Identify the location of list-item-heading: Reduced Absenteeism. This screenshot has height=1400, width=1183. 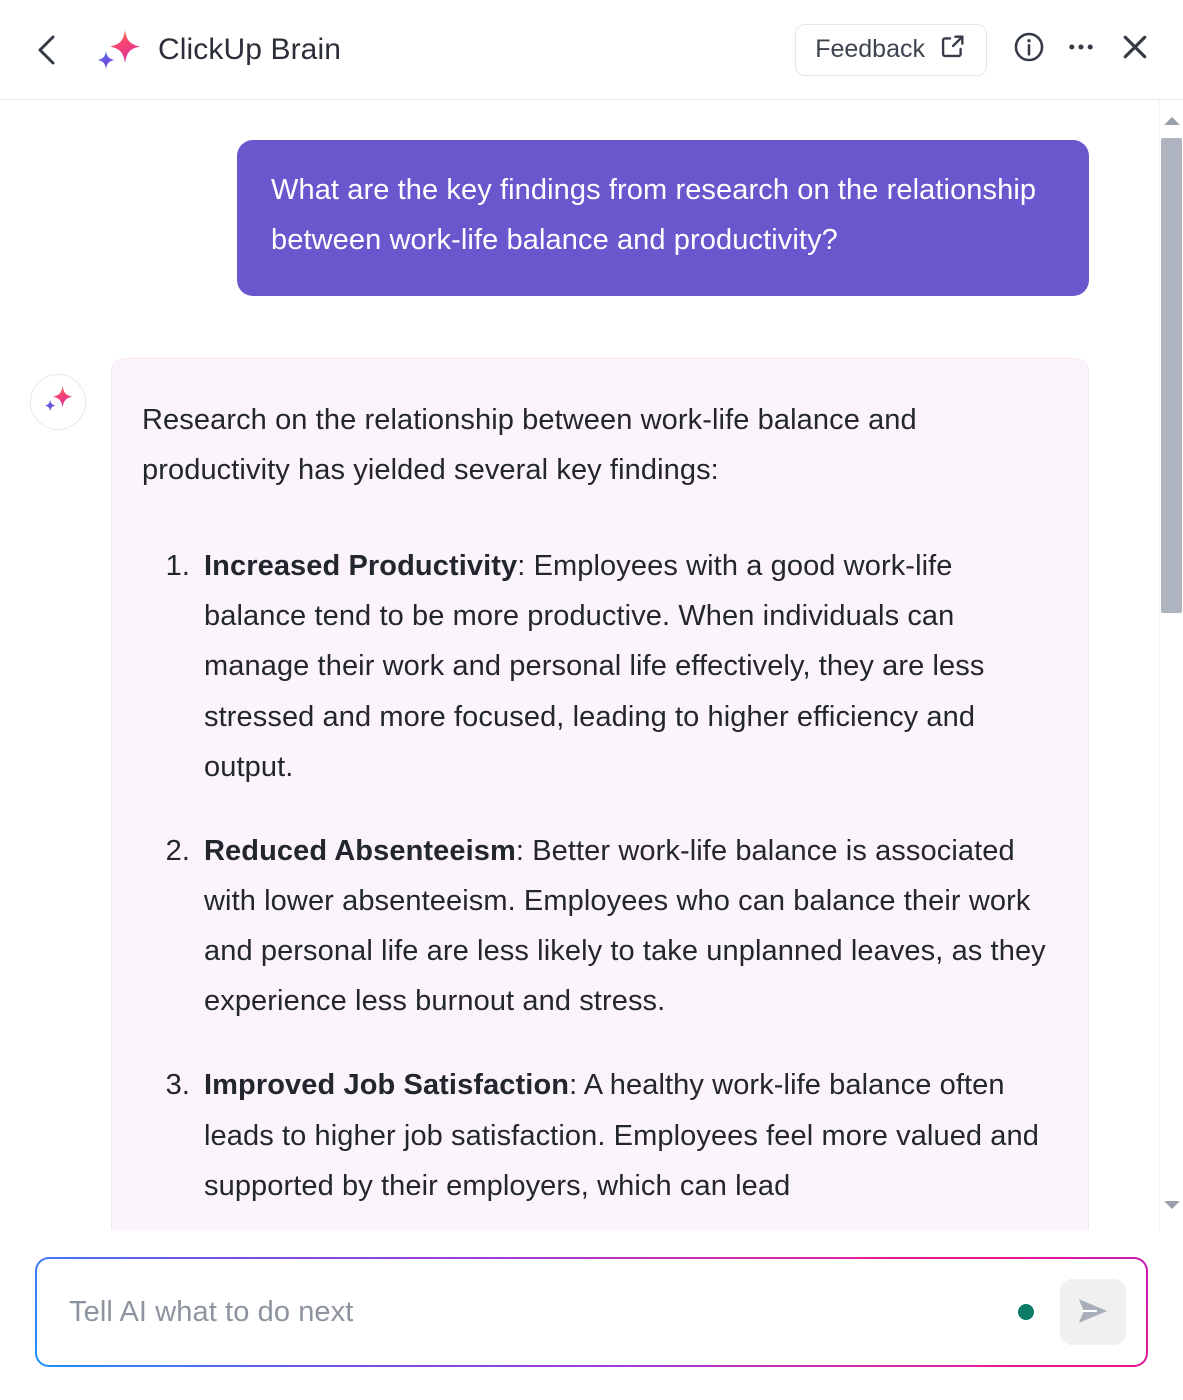
(360, 850).